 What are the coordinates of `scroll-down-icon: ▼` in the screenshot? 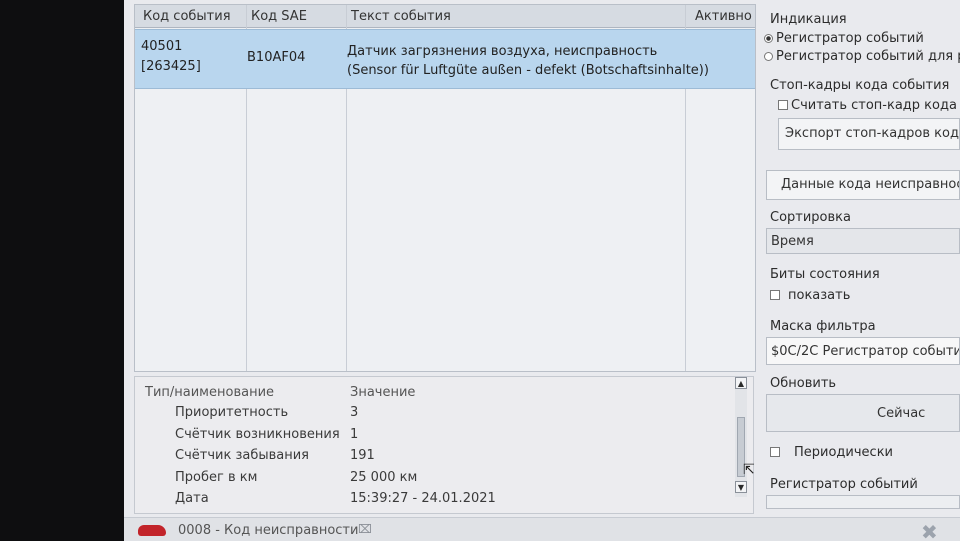 It's located at (741, 487).